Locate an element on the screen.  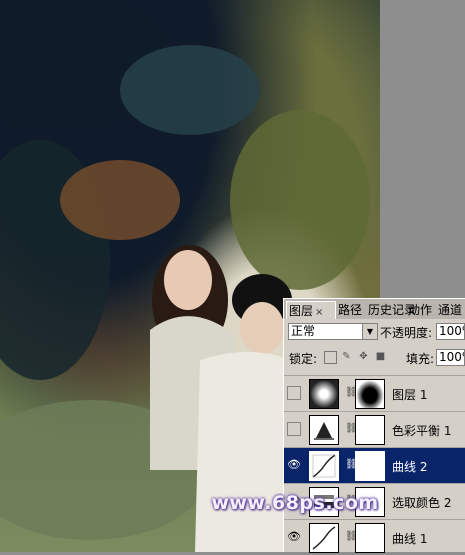
layer-row-curves1: 👁 ⛓ 曲线 1 is located at coordinates (374, 536).